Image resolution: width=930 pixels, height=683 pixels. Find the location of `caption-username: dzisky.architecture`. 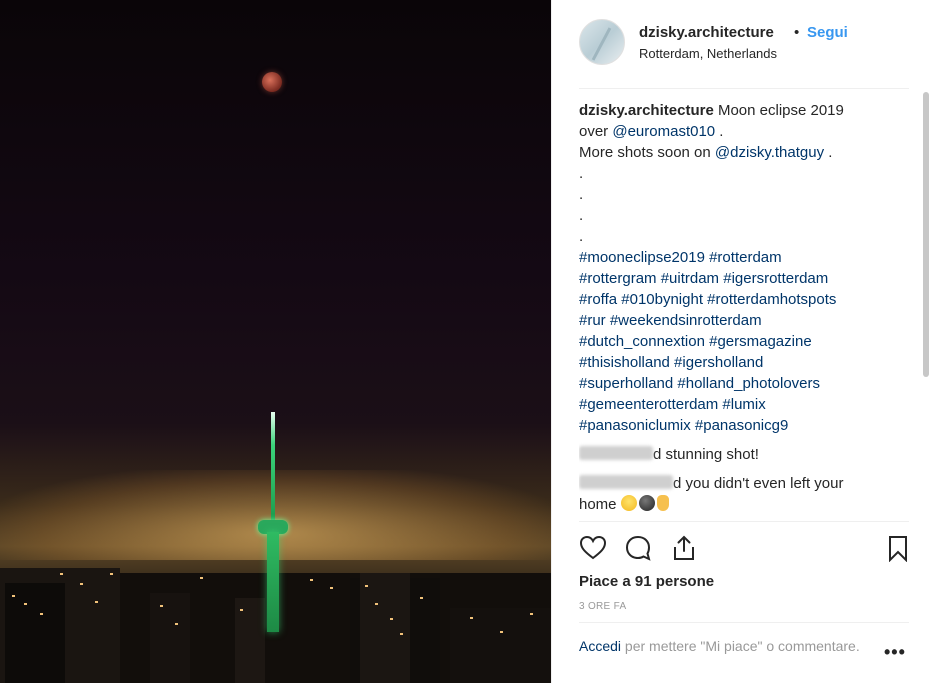

caption-username: dzisky.architecture is located at coordinates (646, 110).